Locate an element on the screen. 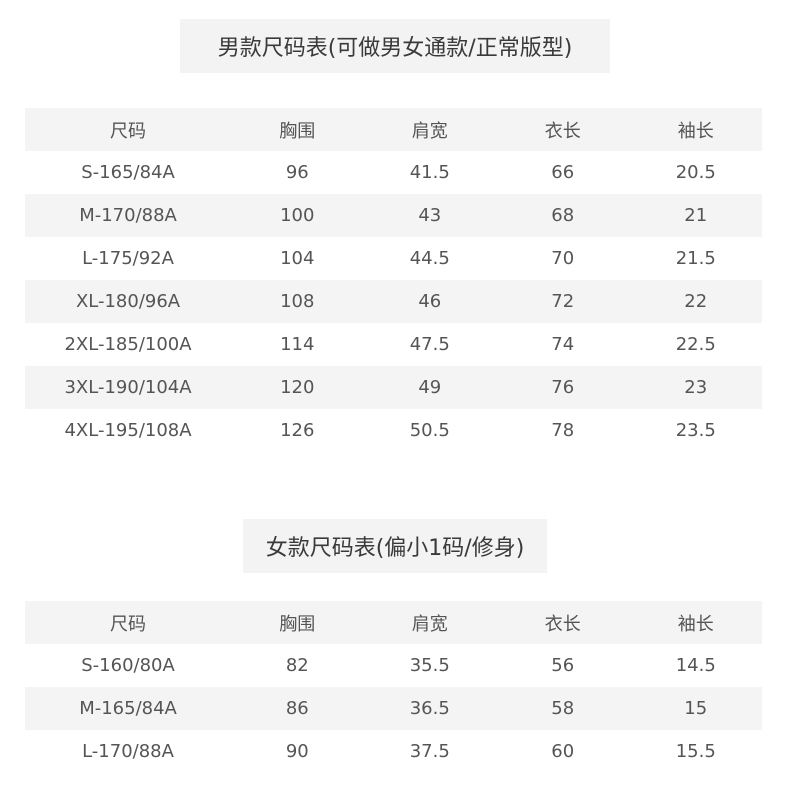  chest-cell: 100 is located at coordinates (297, 215).